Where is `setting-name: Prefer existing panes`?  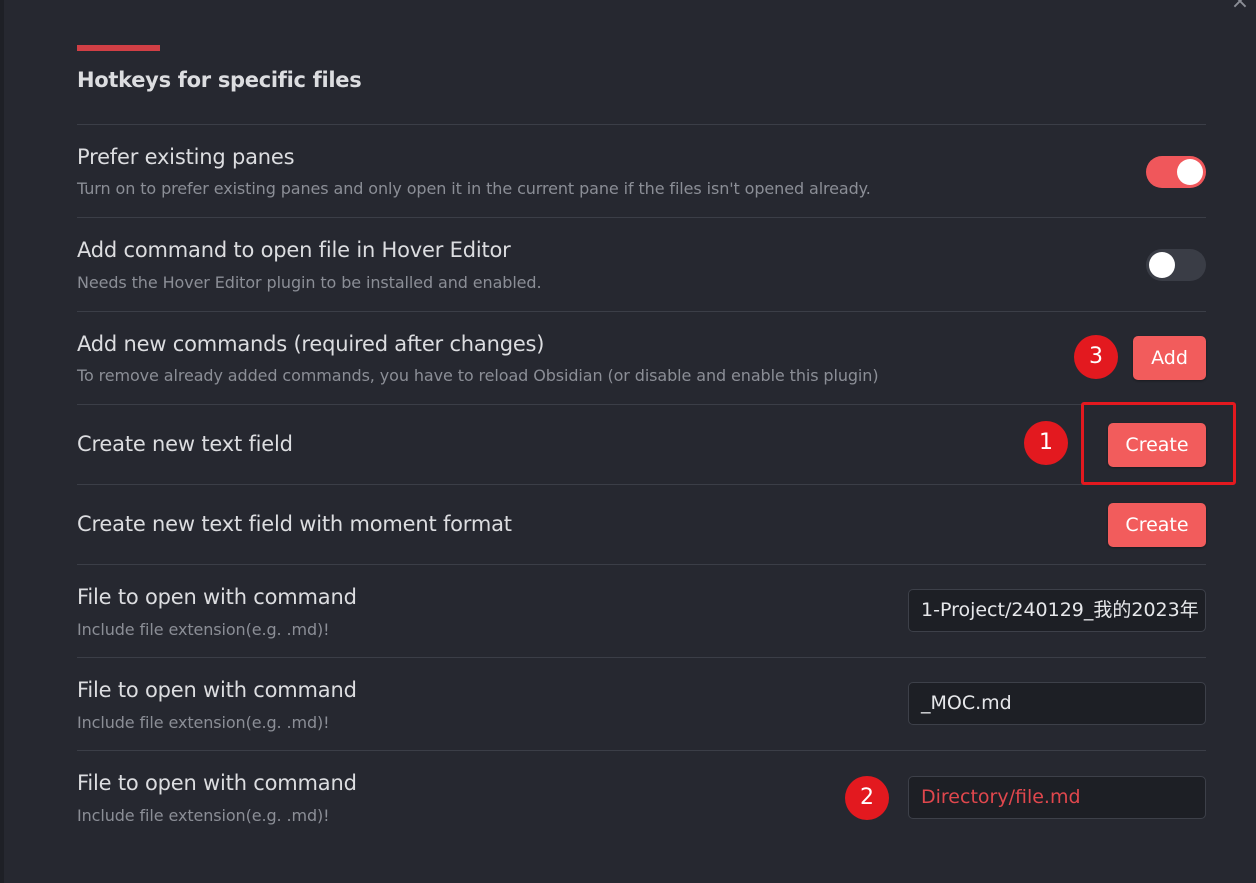 setting-name: Prefer existing panes is located at coordinates (186, 157).